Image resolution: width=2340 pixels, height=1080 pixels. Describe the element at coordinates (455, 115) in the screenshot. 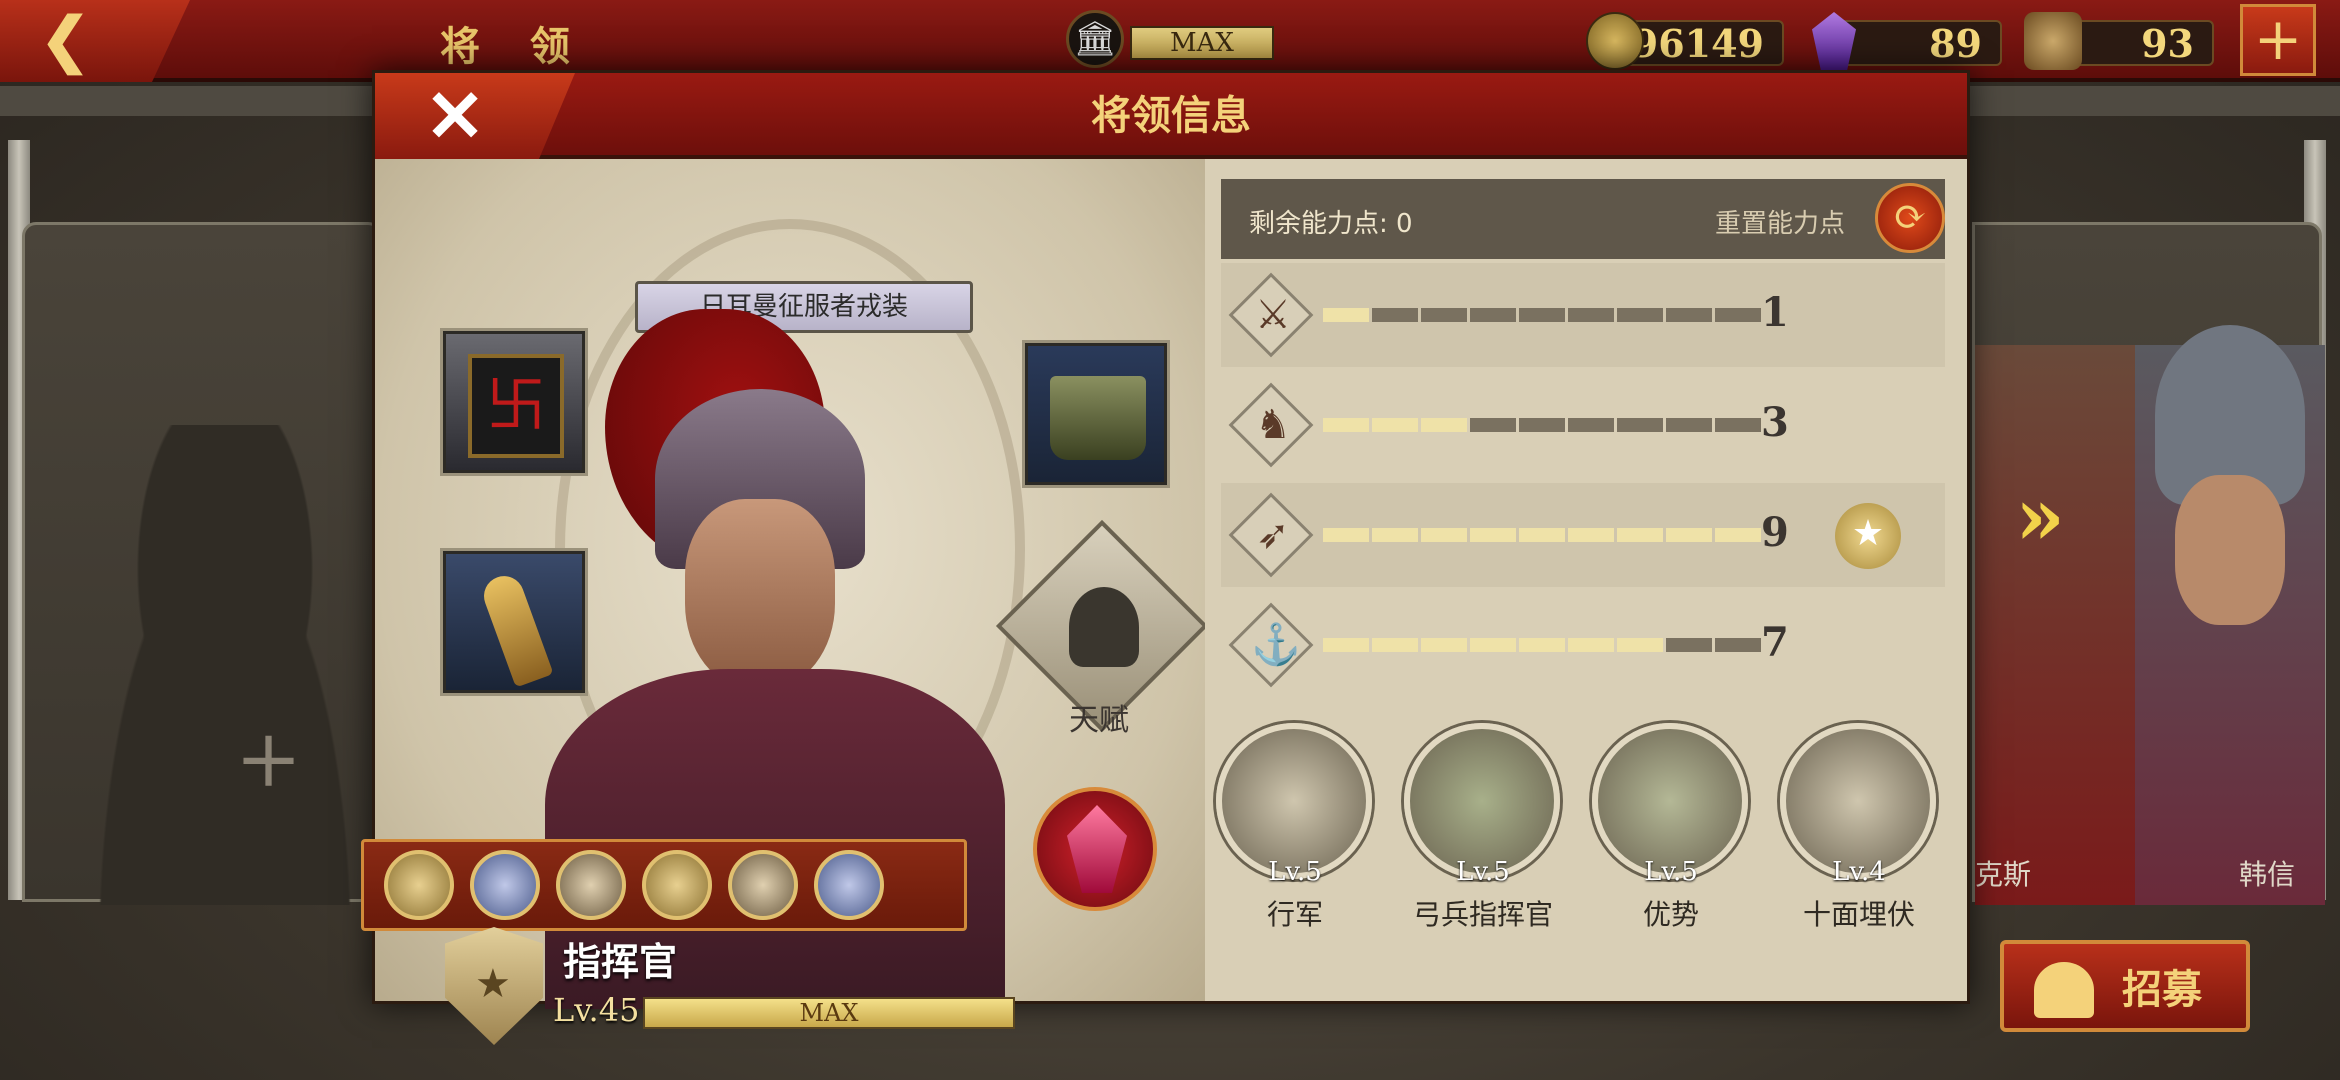

I see `close-icon: ✕` at that location.